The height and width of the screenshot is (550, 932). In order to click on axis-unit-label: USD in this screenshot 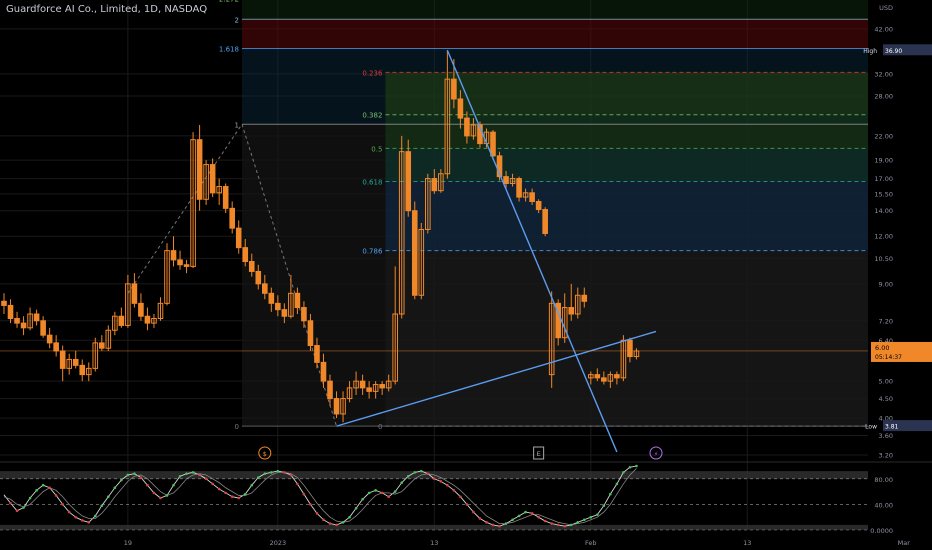, I will do `click(886, 8)`.